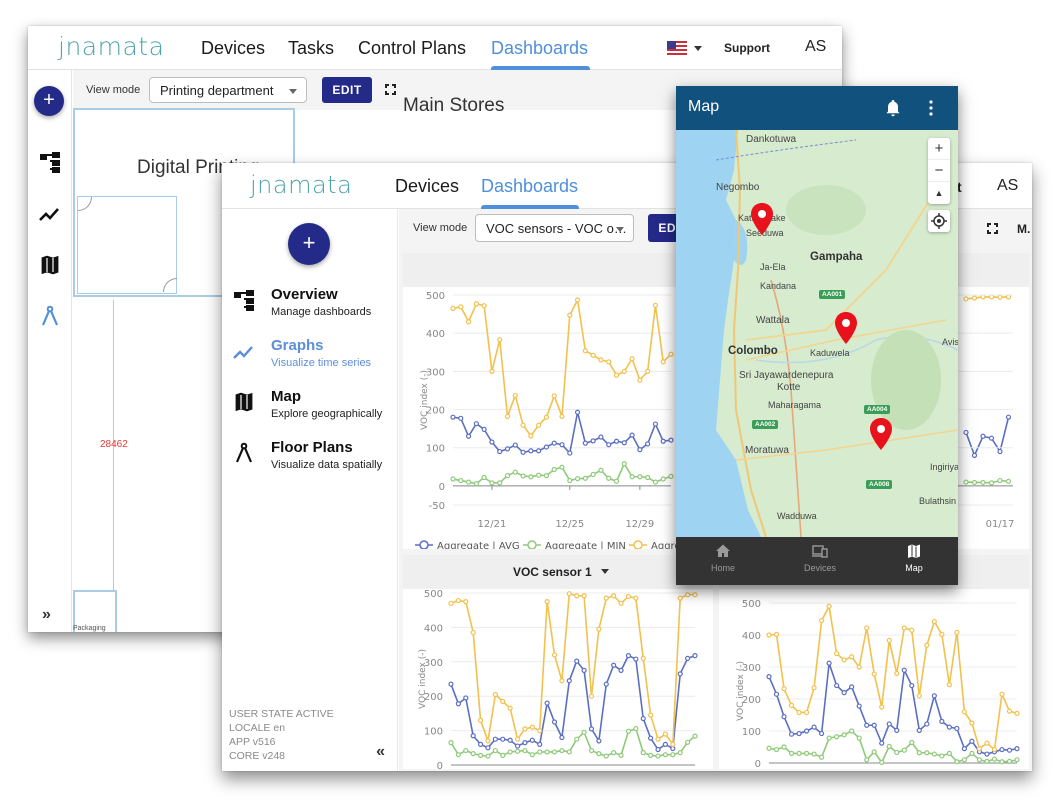  Describe the element at coordinates (312, 359) in the screenshot. I see `nav-item-graphs: Graphs Visualize time series` at that location.